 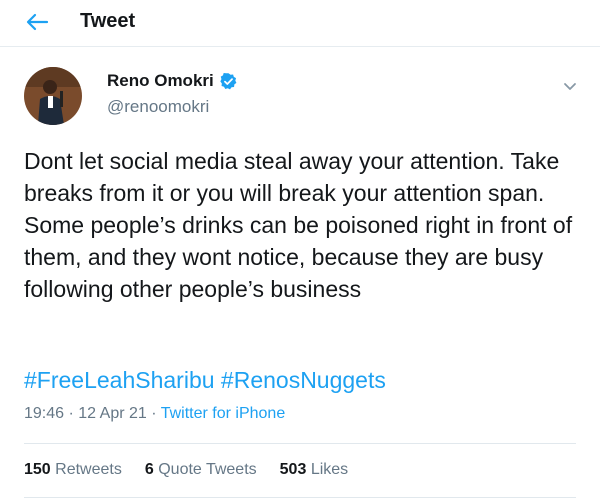 I want to click on avatar, so click(x=53, y=96).